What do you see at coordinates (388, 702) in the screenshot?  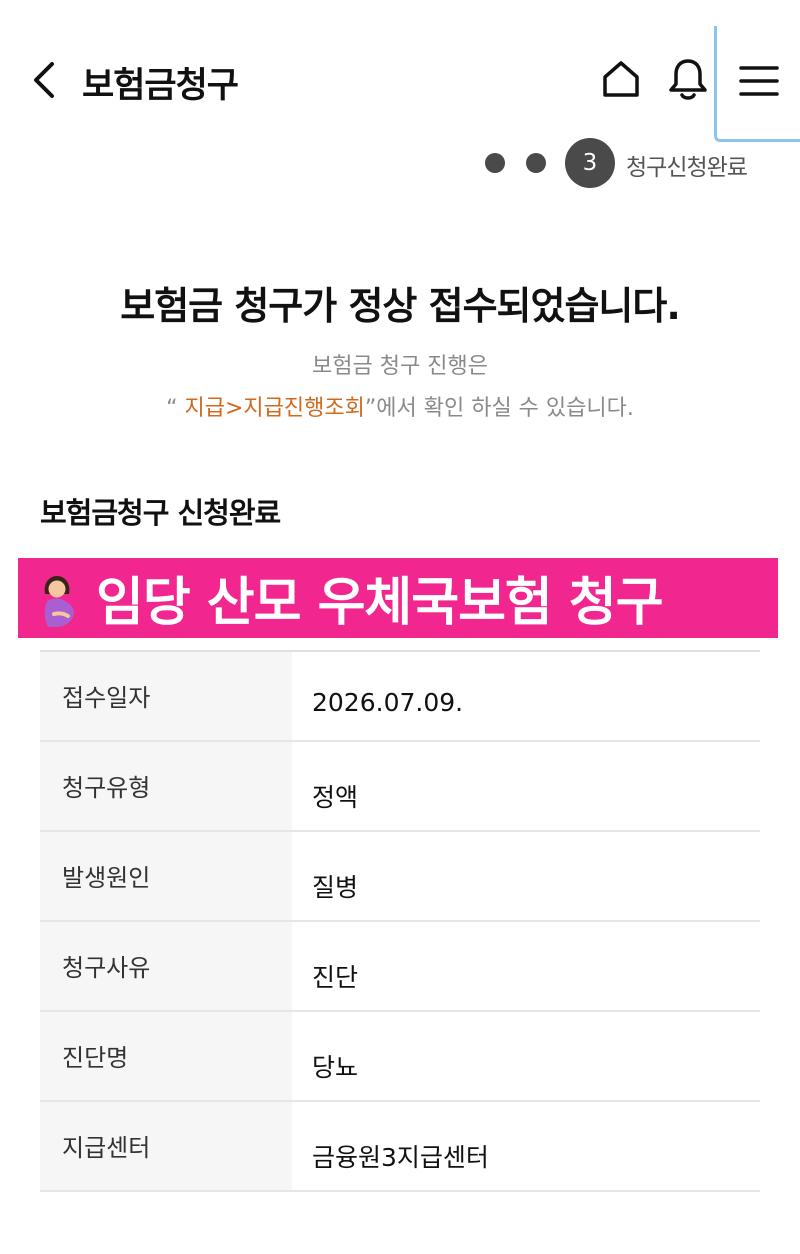 I see `row-value: 2026.07.09.` at bounding box center [388, 702].